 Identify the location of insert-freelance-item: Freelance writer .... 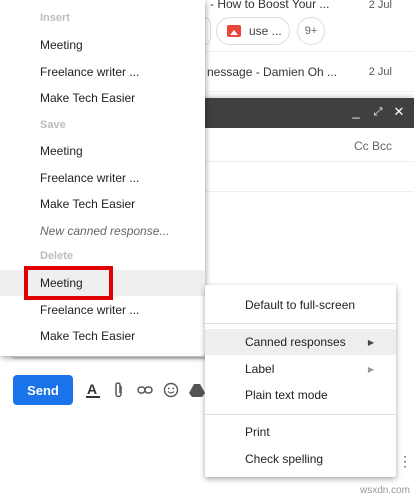
(102, 72).